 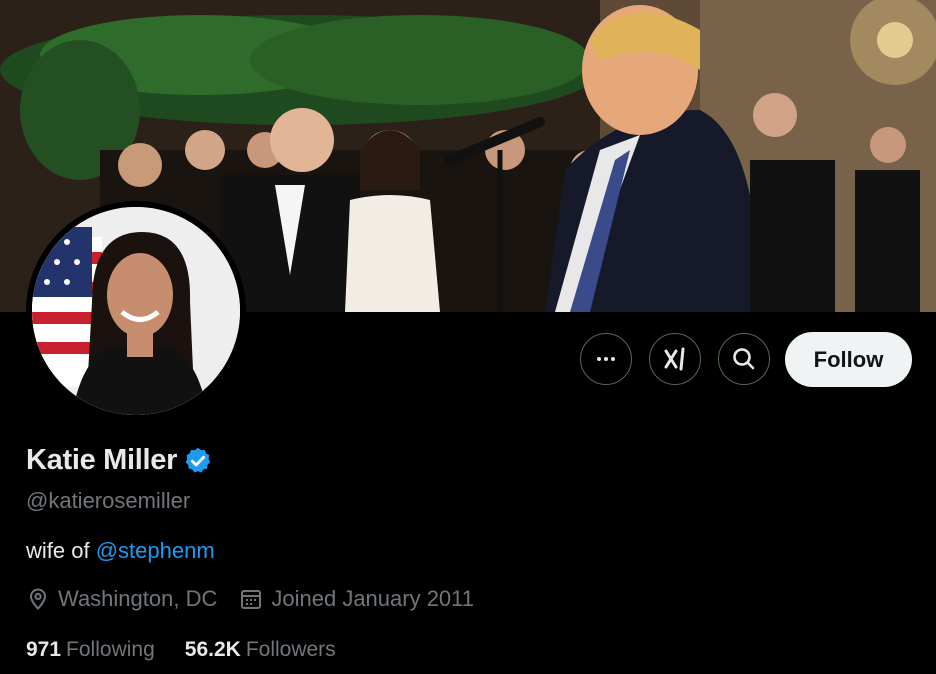 I want to click on search-icon, so click(x=744, y=359).